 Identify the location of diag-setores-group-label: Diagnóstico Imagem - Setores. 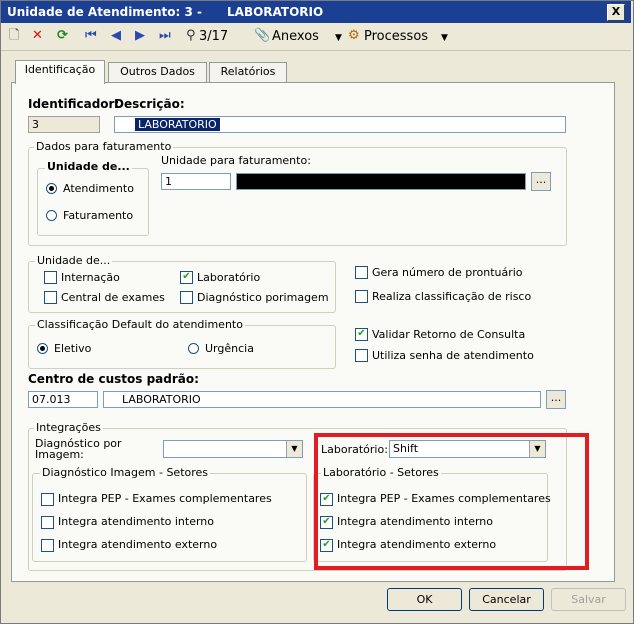
(125, 472).